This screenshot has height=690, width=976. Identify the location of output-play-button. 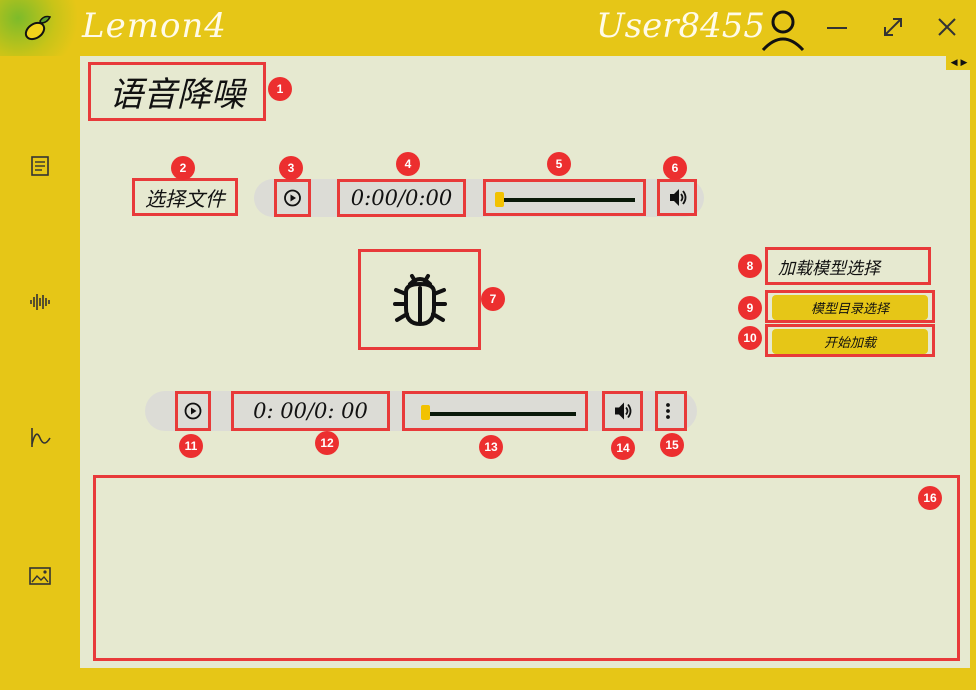
(193, 411).